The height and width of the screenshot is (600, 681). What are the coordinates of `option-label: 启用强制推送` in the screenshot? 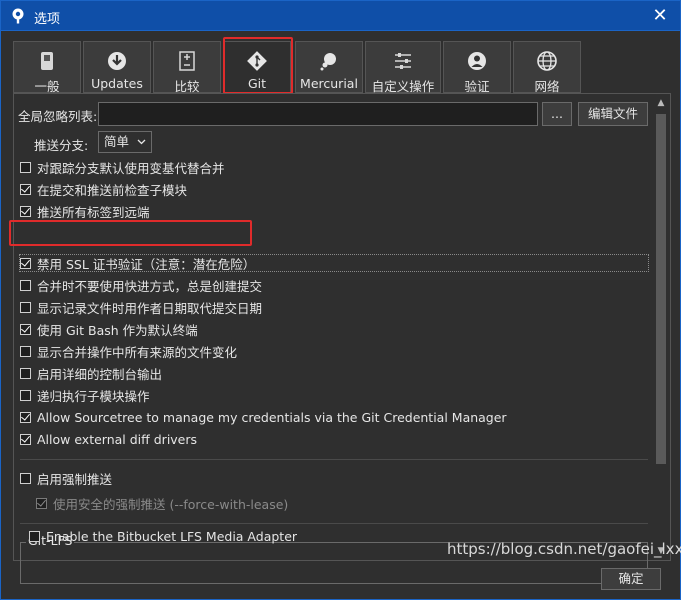 It's located at (75, 479).